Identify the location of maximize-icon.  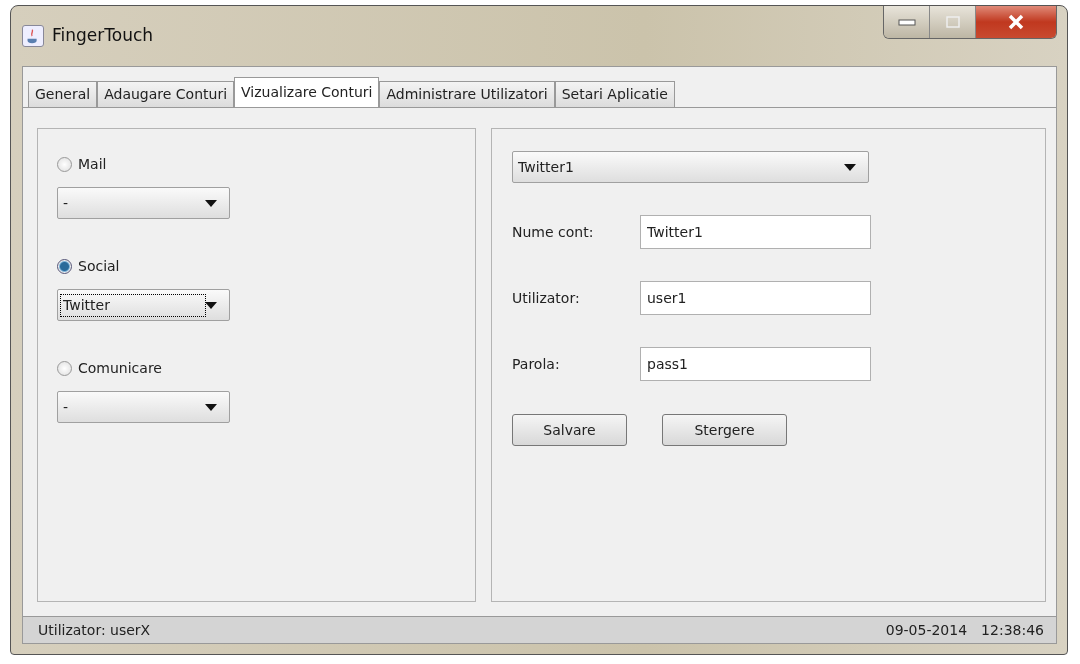
(952, 22).